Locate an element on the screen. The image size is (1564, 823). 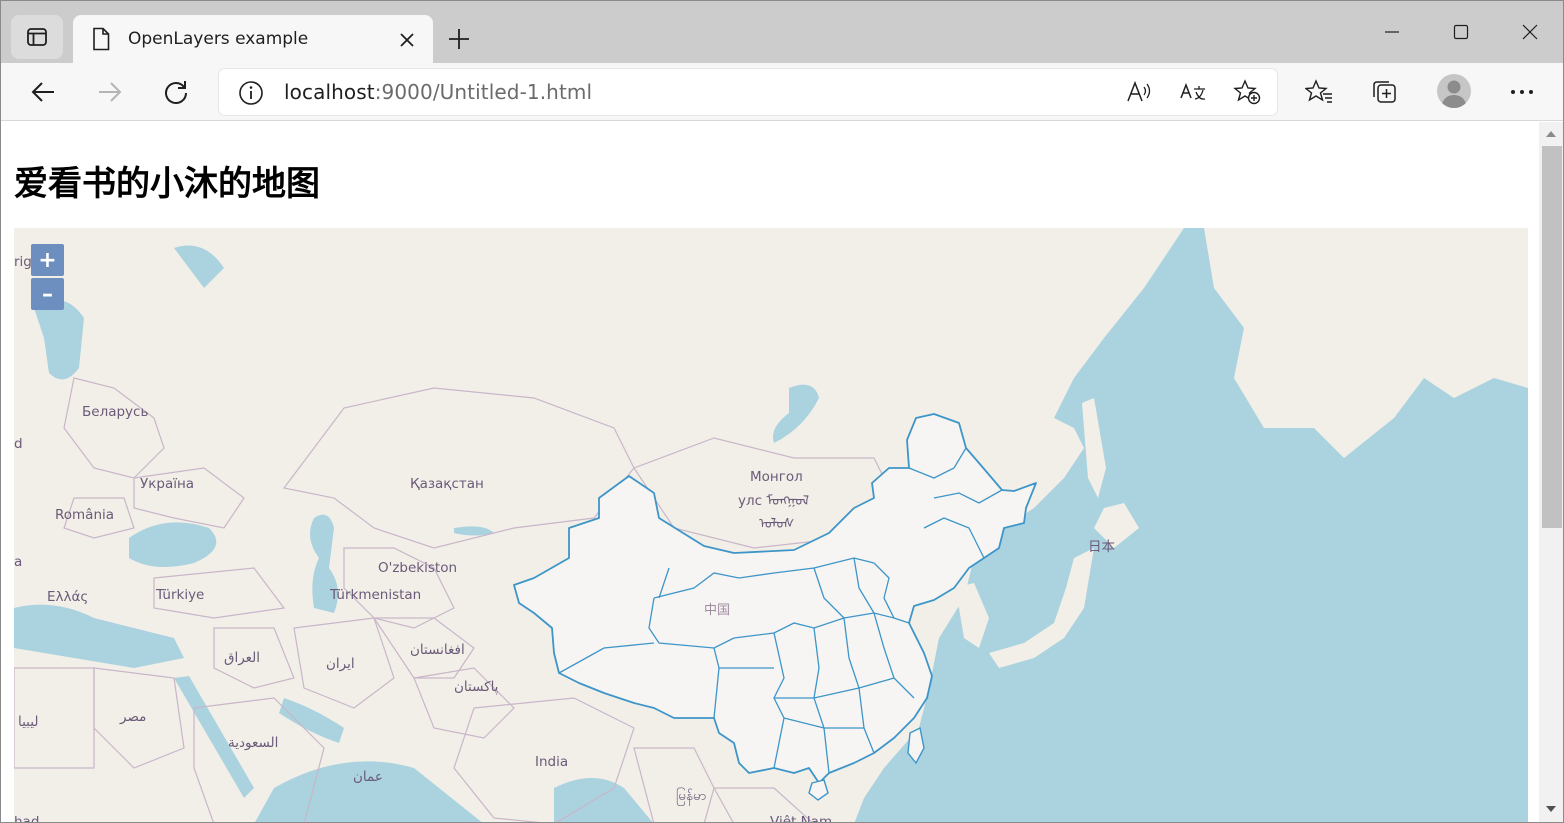
profile-avatar is located at coordinates (1454, 91).